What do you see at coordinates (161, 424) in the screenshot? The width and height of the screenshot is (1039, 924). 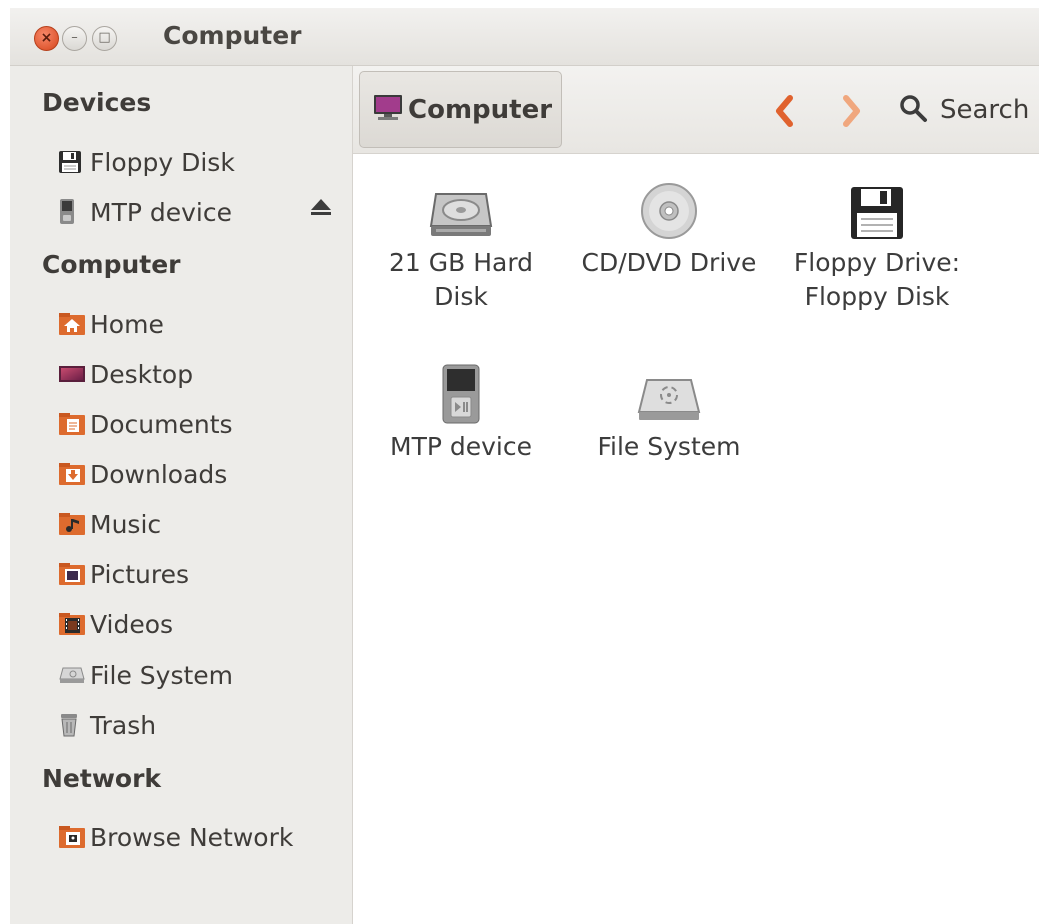 I see `sidebar-item-label: Documents` at bounding box center [161, 424].